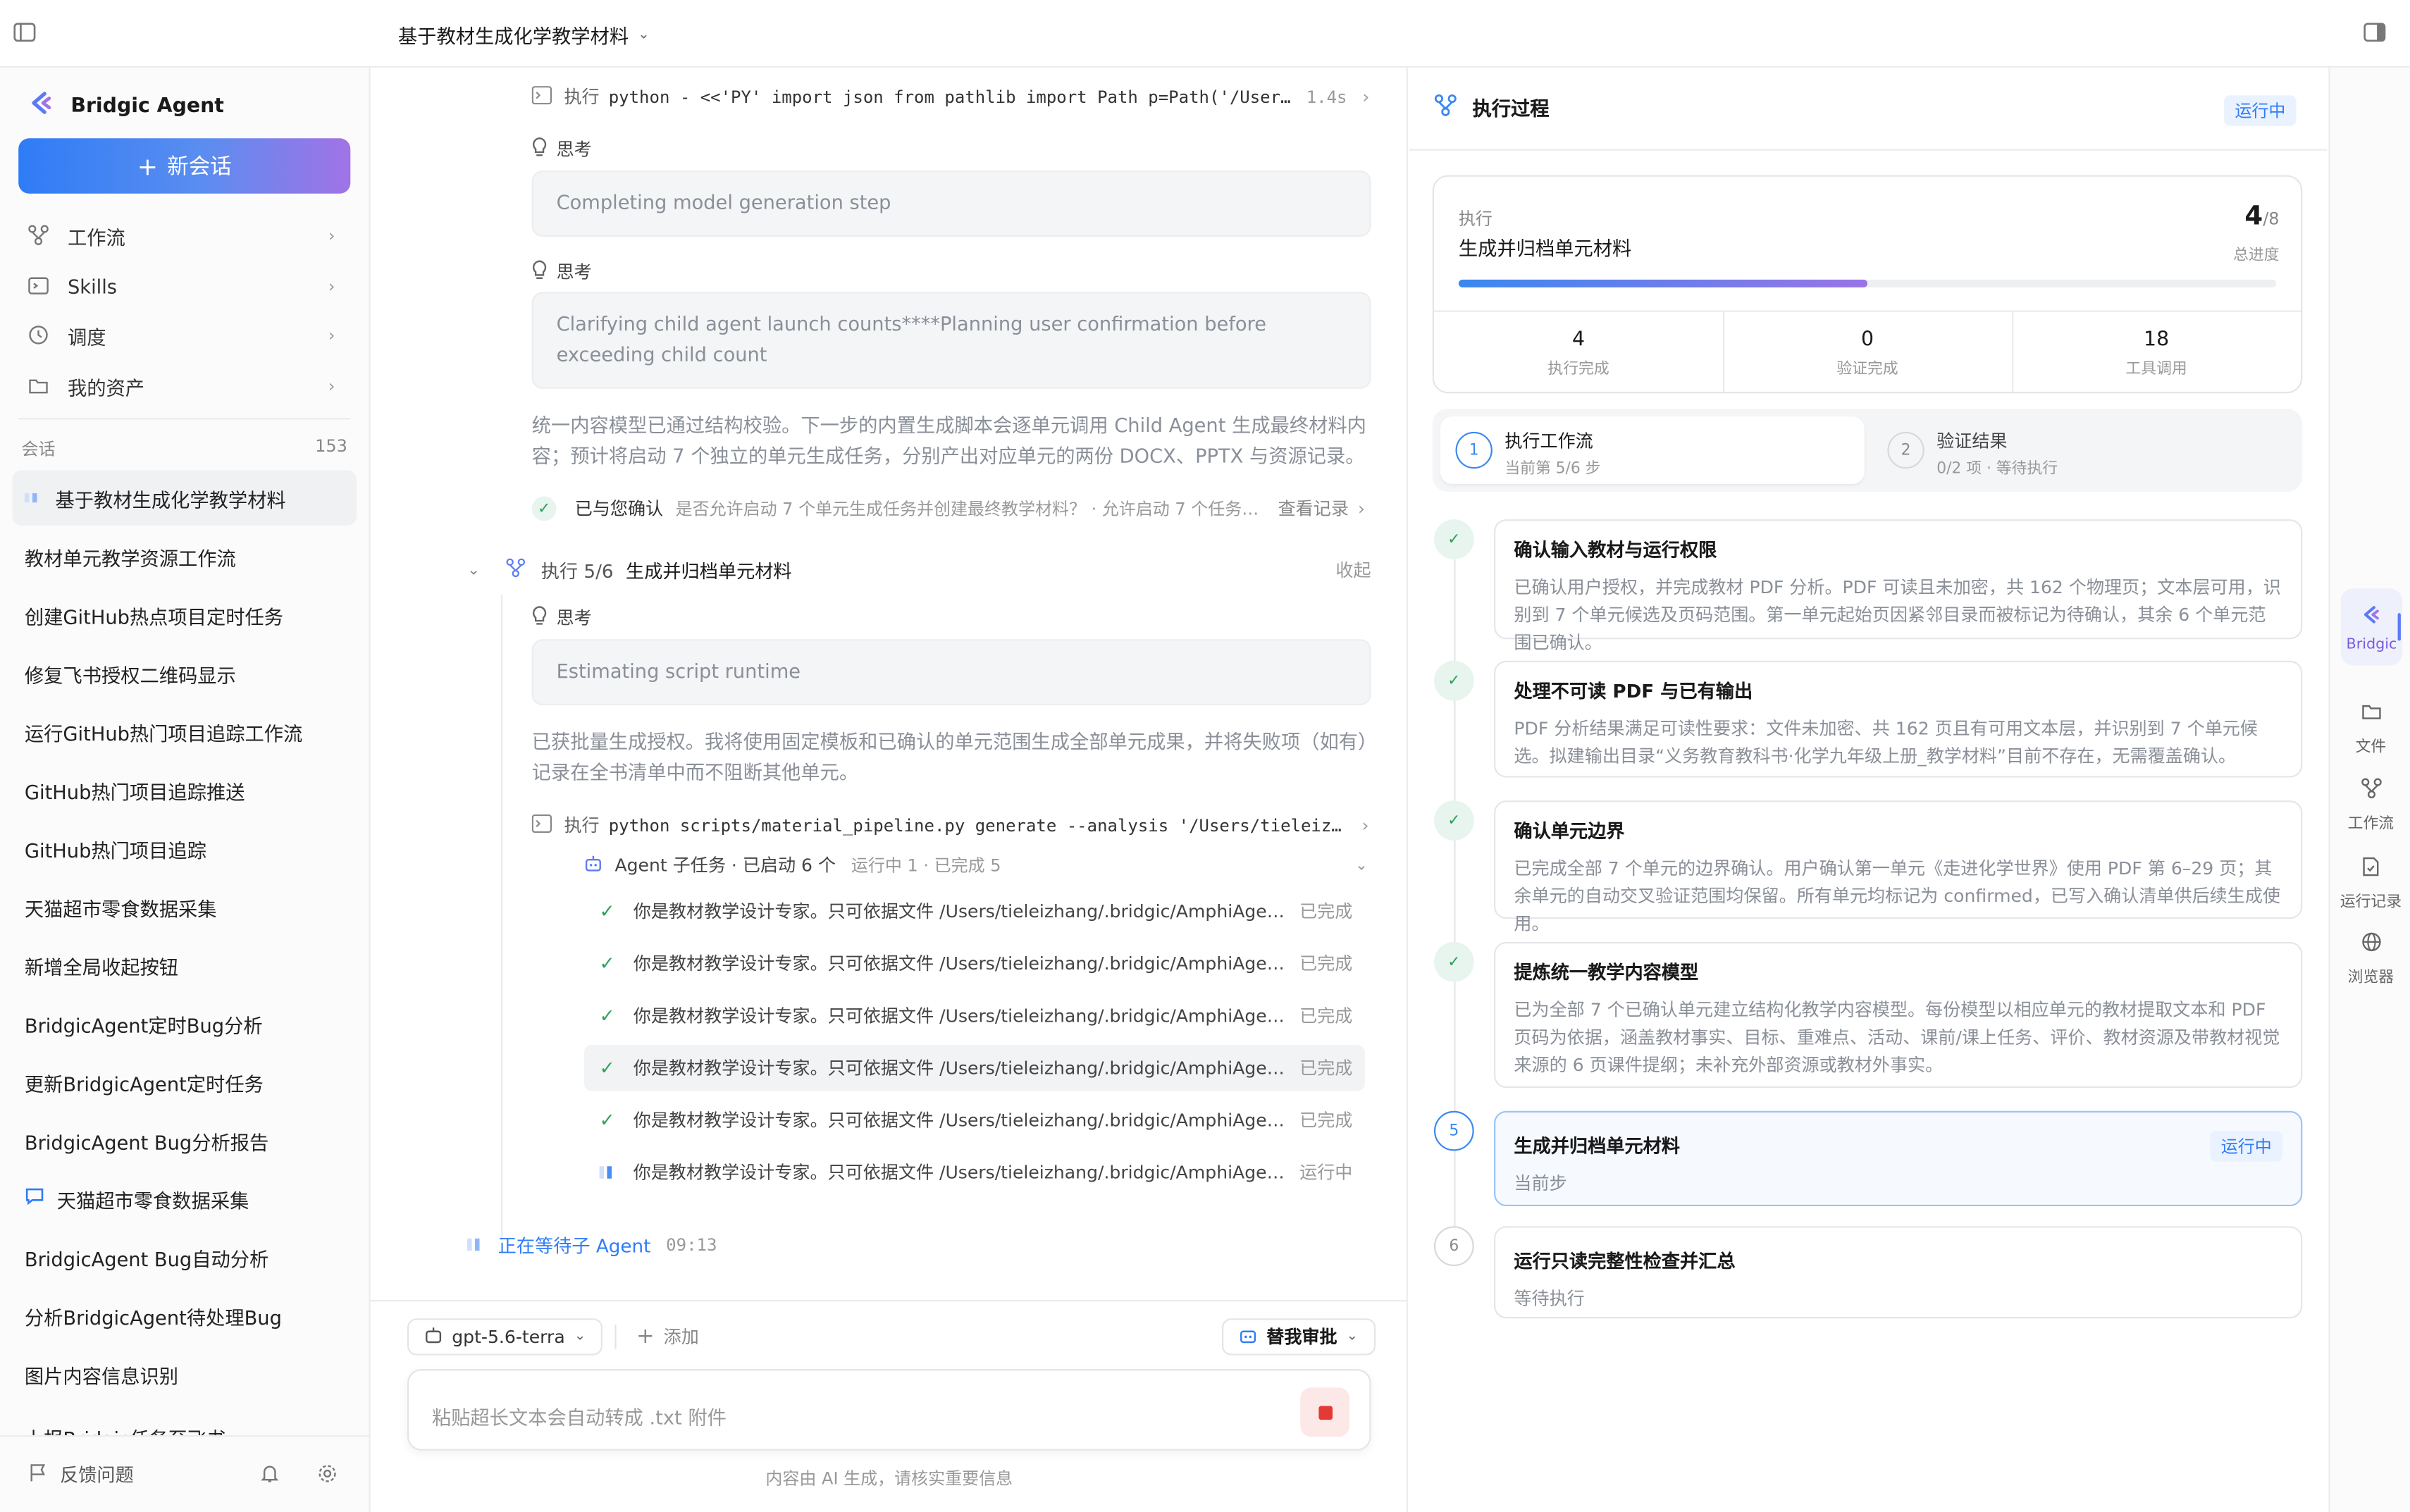 The height and width of the screenshot is (1512, 2410). Describe the element at coordinates (146, 1141) in the screenshot. I see `session-label: BridgicAgent Bug分析报告` at that location.